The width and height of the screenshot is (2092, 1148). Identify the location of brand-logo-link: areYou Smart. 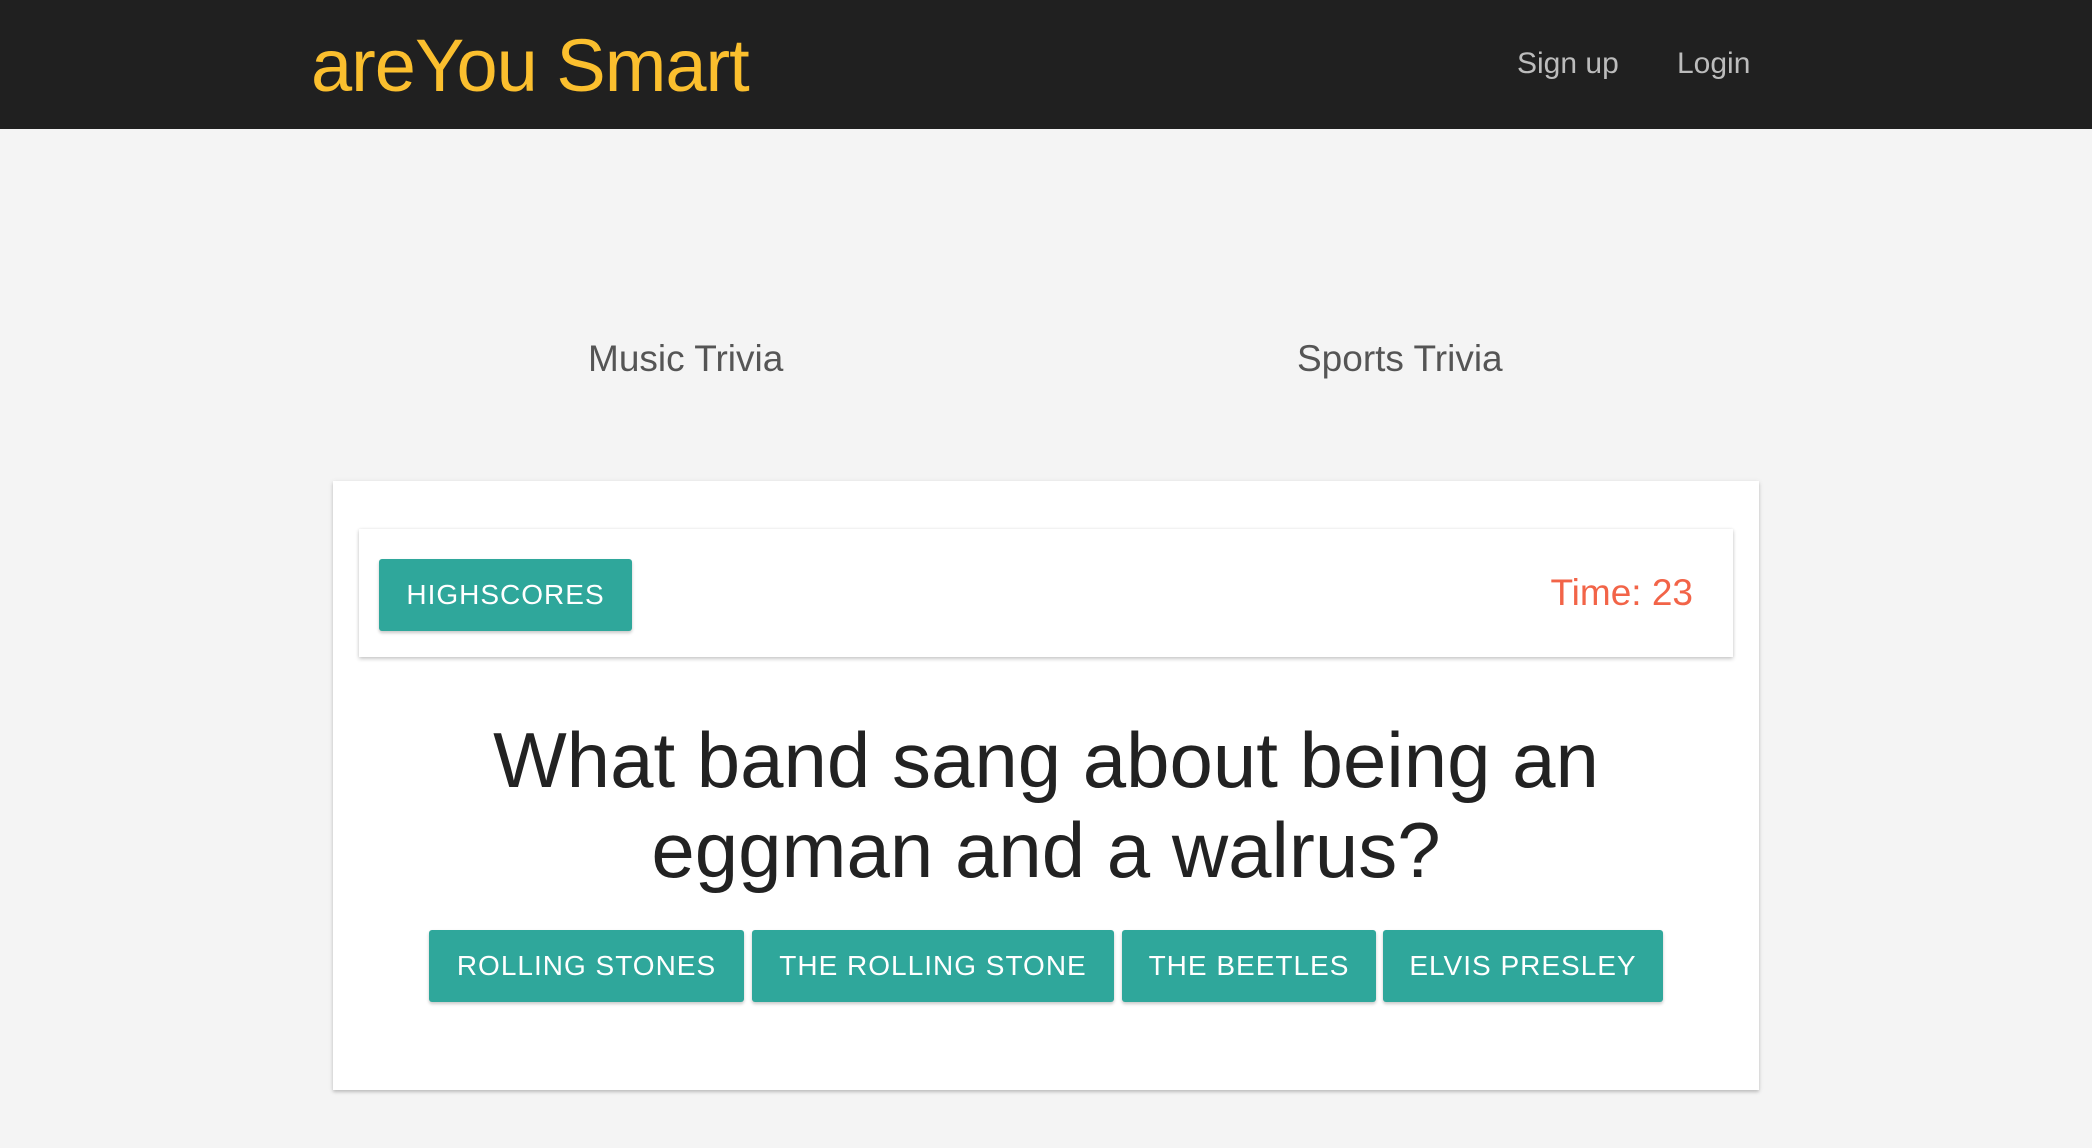
(530, 66).